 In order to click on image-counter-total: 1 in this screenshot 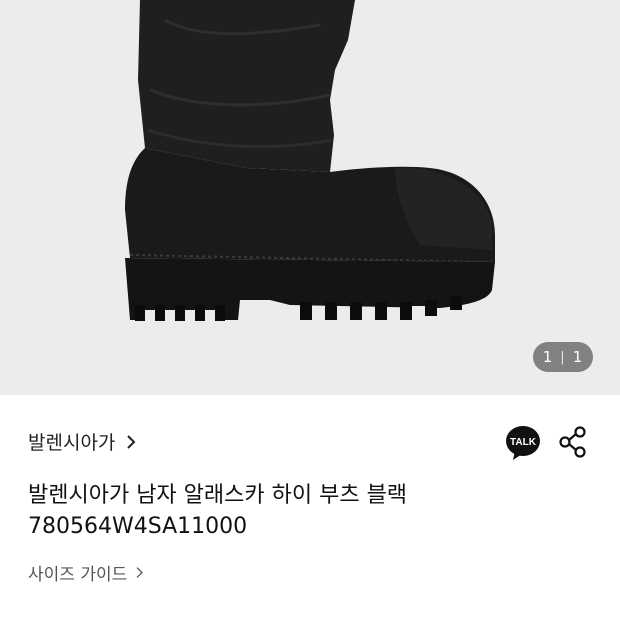, I will do `click(578, 357)`.